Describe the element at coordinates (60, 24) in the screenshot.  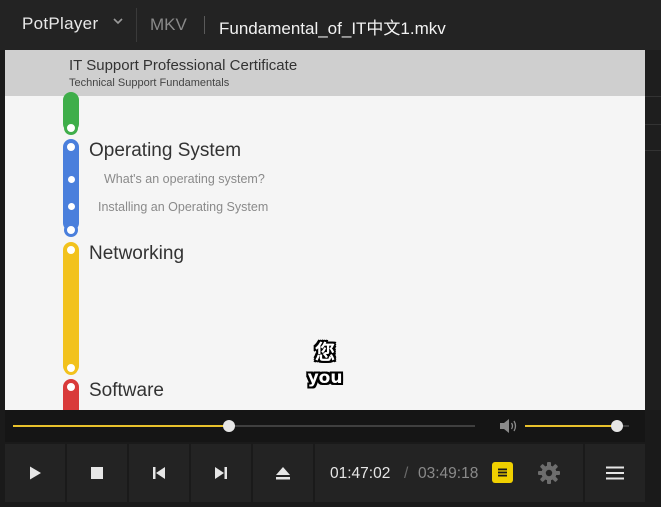
I see `app-name-menu: PotPlayer` at that location.